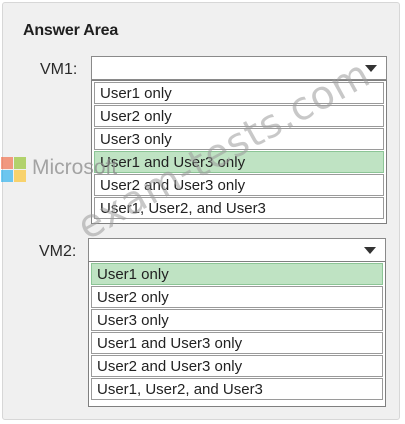 The width and height of the screenshot is (405, 424). I want to click on vm1-option: User1 only, so click(239, 93).